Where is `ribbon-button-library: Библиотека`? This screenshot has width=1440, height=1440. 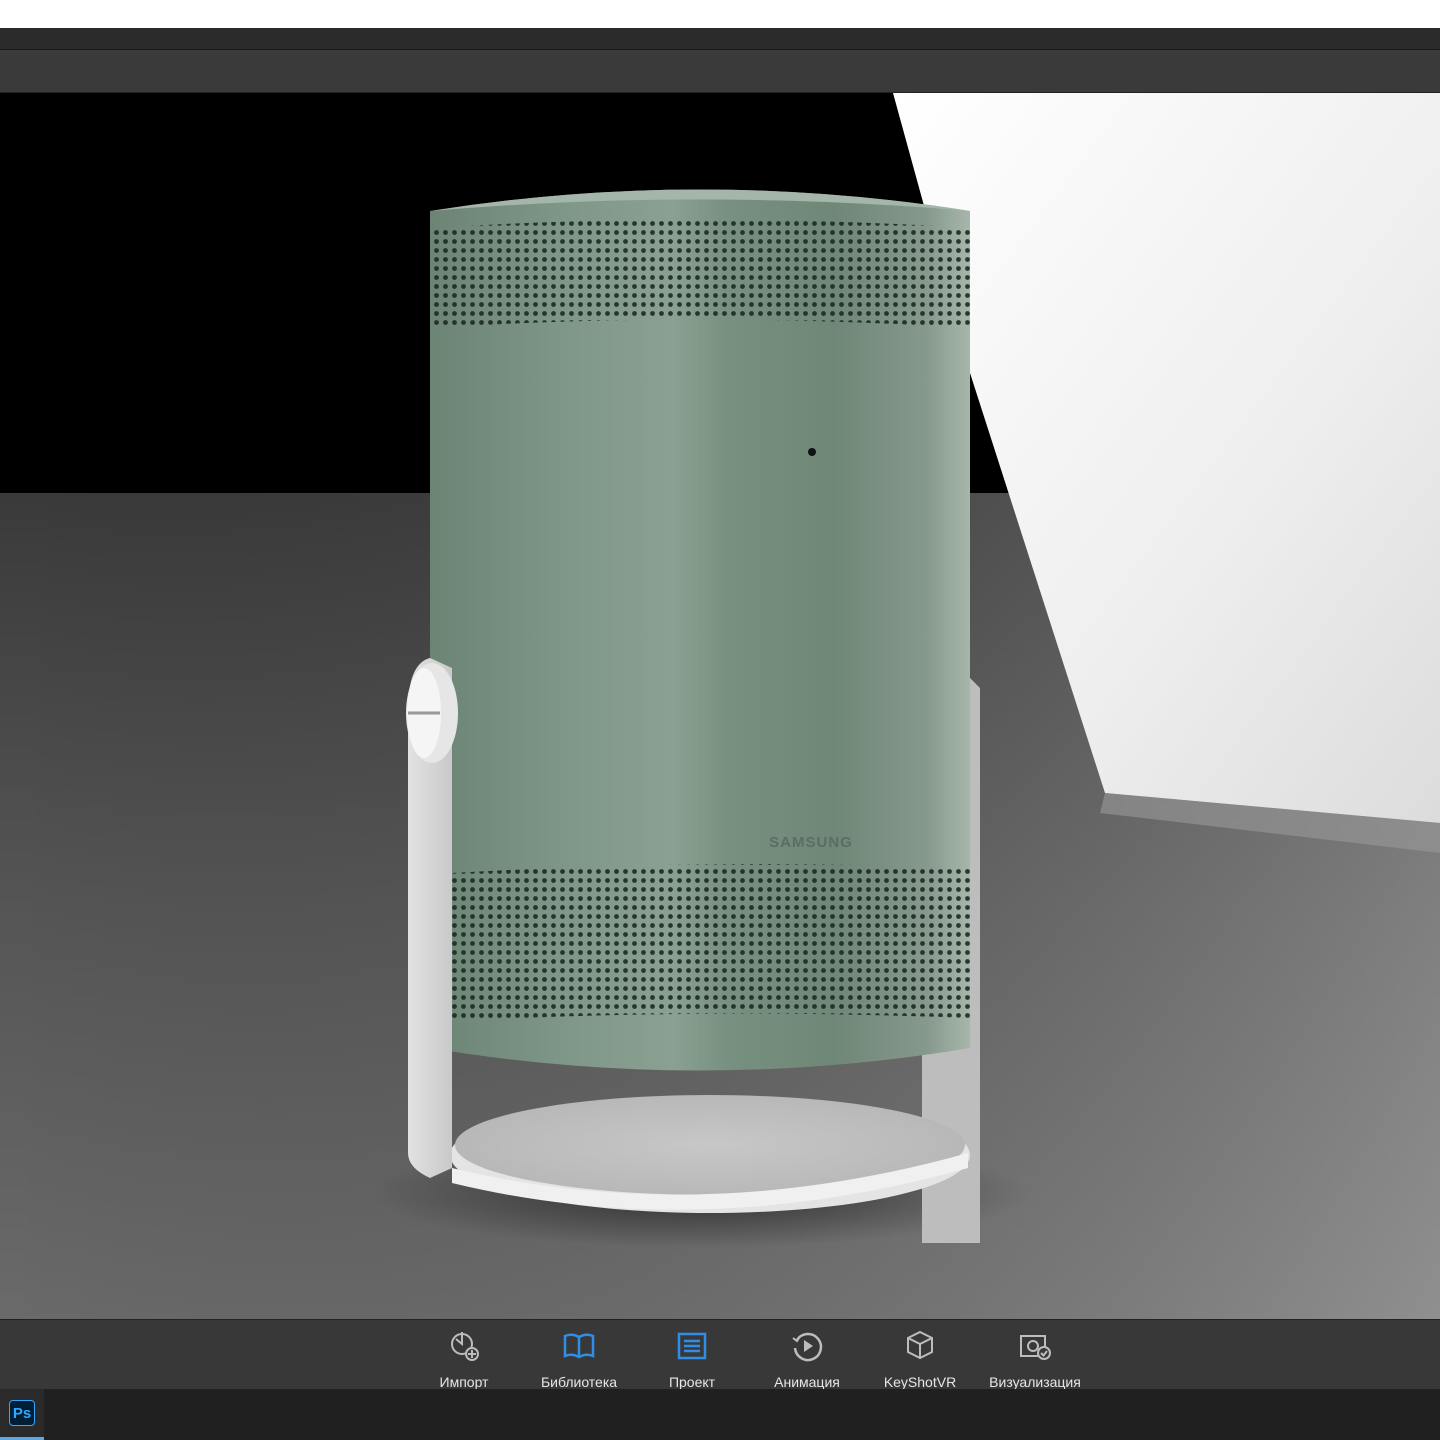 ribbon-button-library: Библиотека is located at coordinates (579, 1355).